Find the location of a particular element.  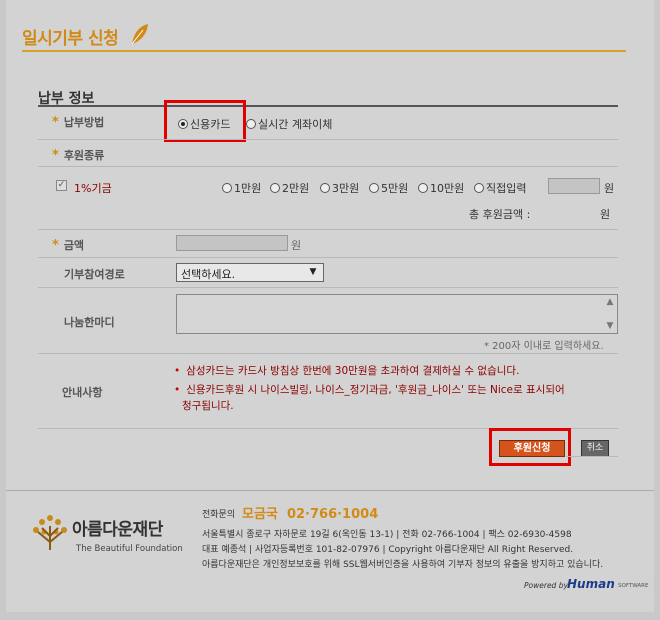

amount-unit: 원 is located at coordinates (296, 245).